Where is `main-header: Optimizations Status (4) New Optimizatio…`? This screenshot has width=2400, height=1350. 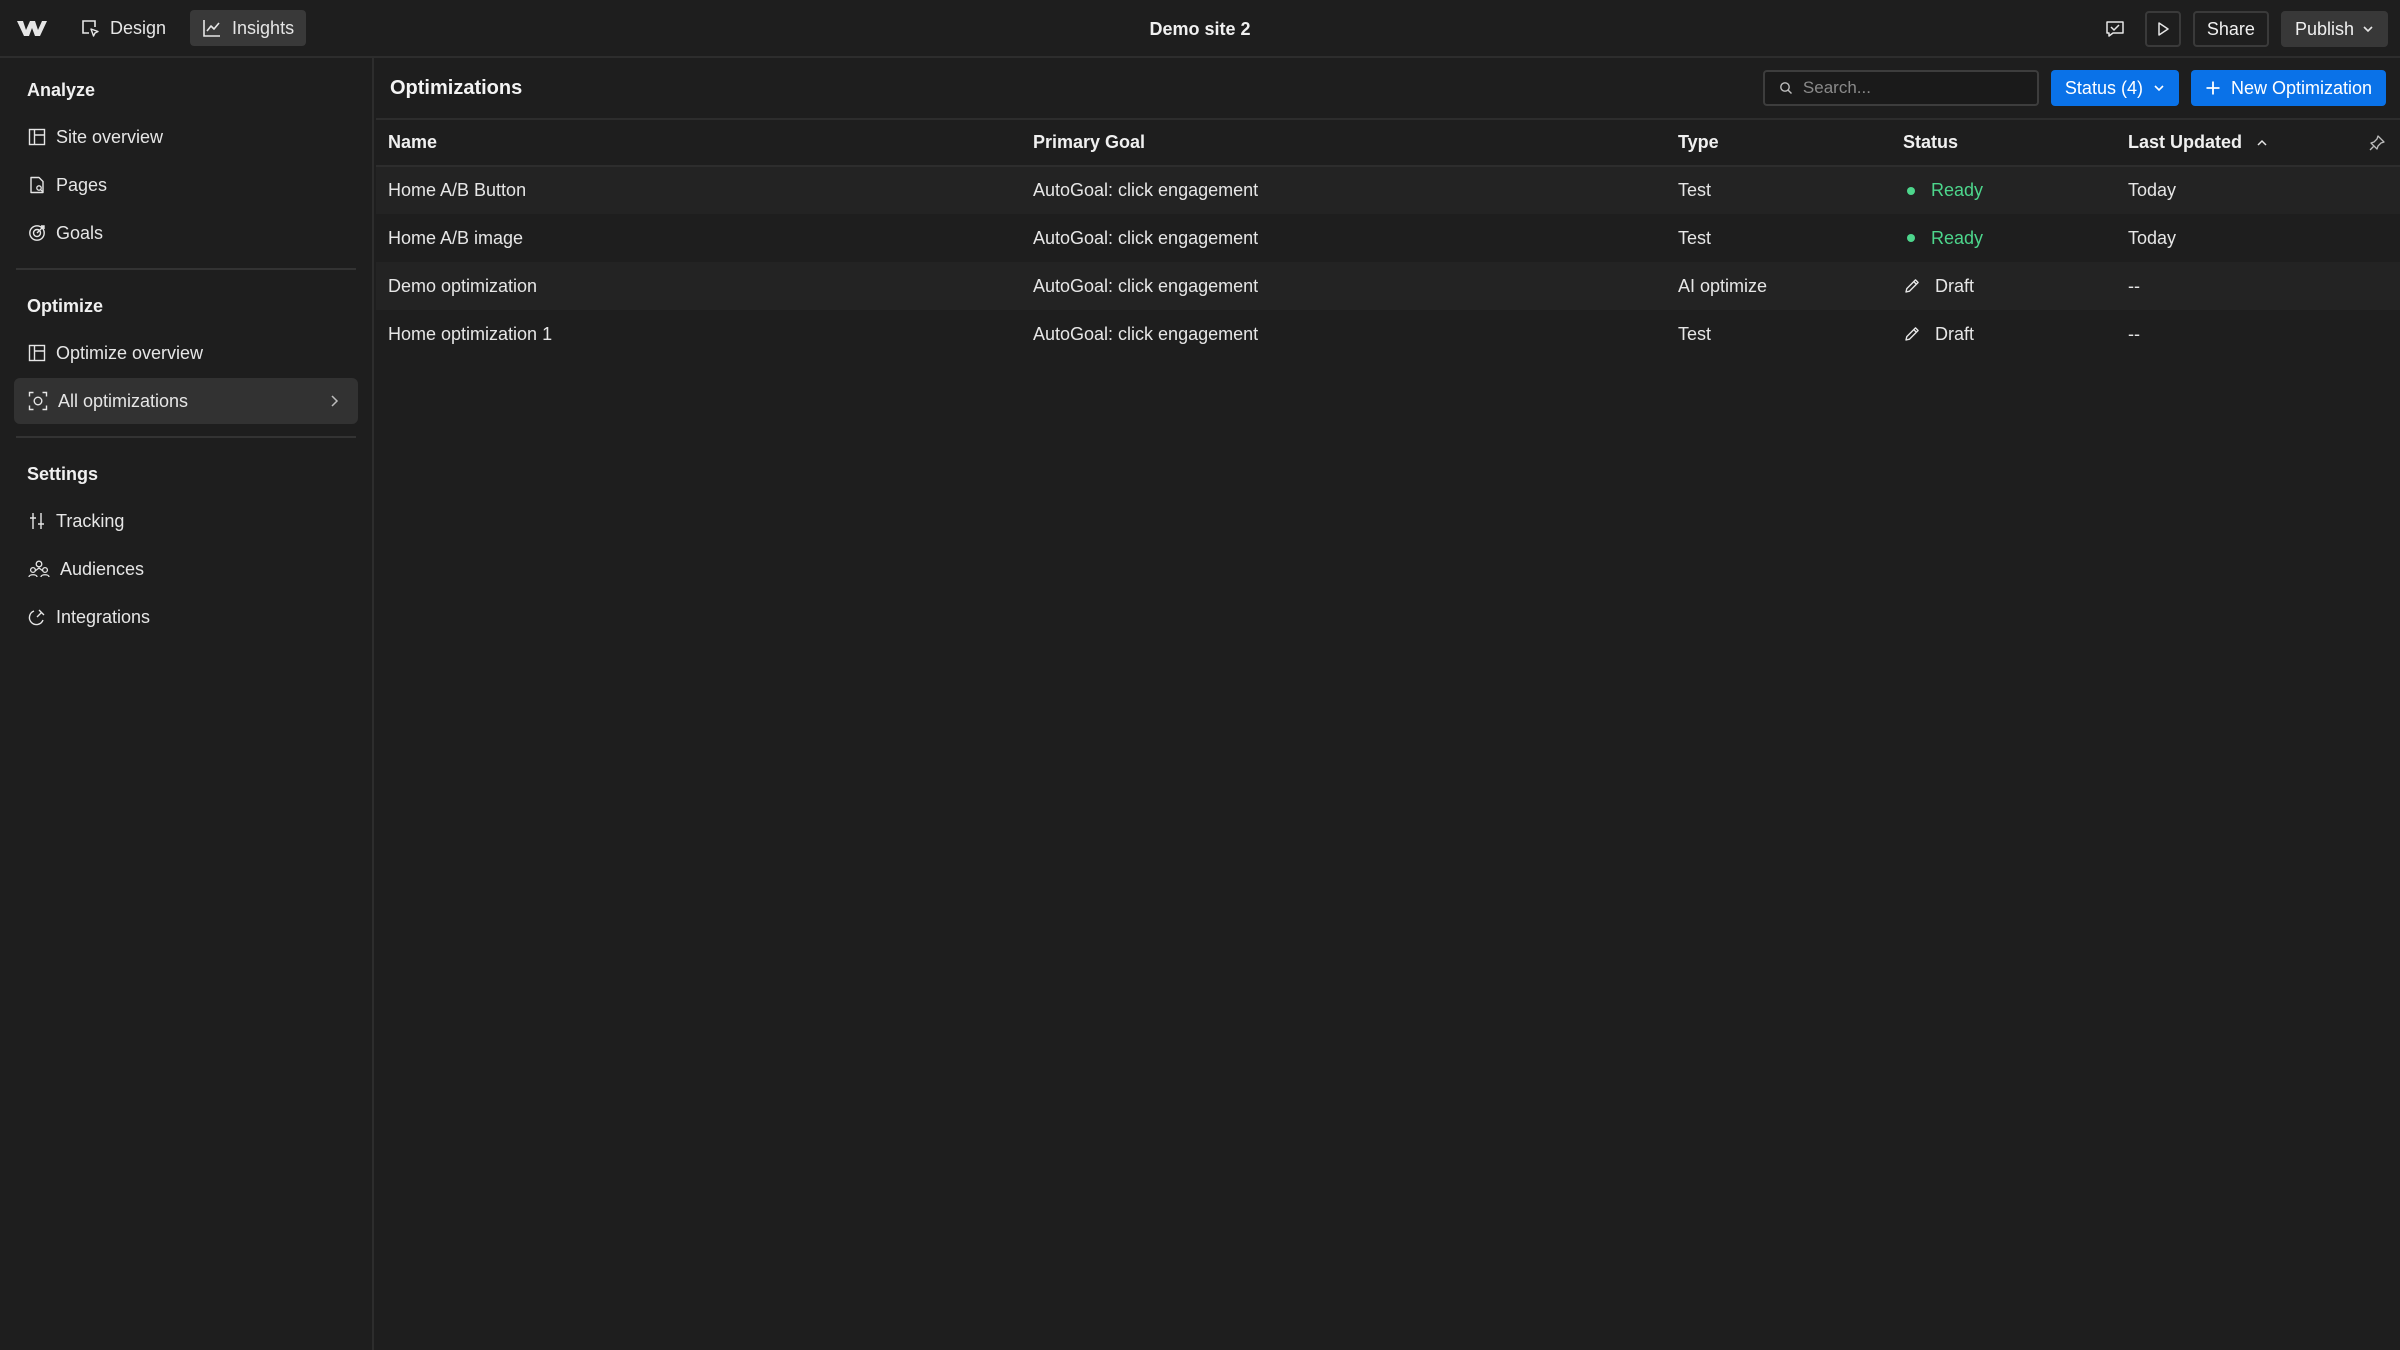
main-header: Optimizations Status (4) New Optimizatio… is located at coordinates (1388, 89).